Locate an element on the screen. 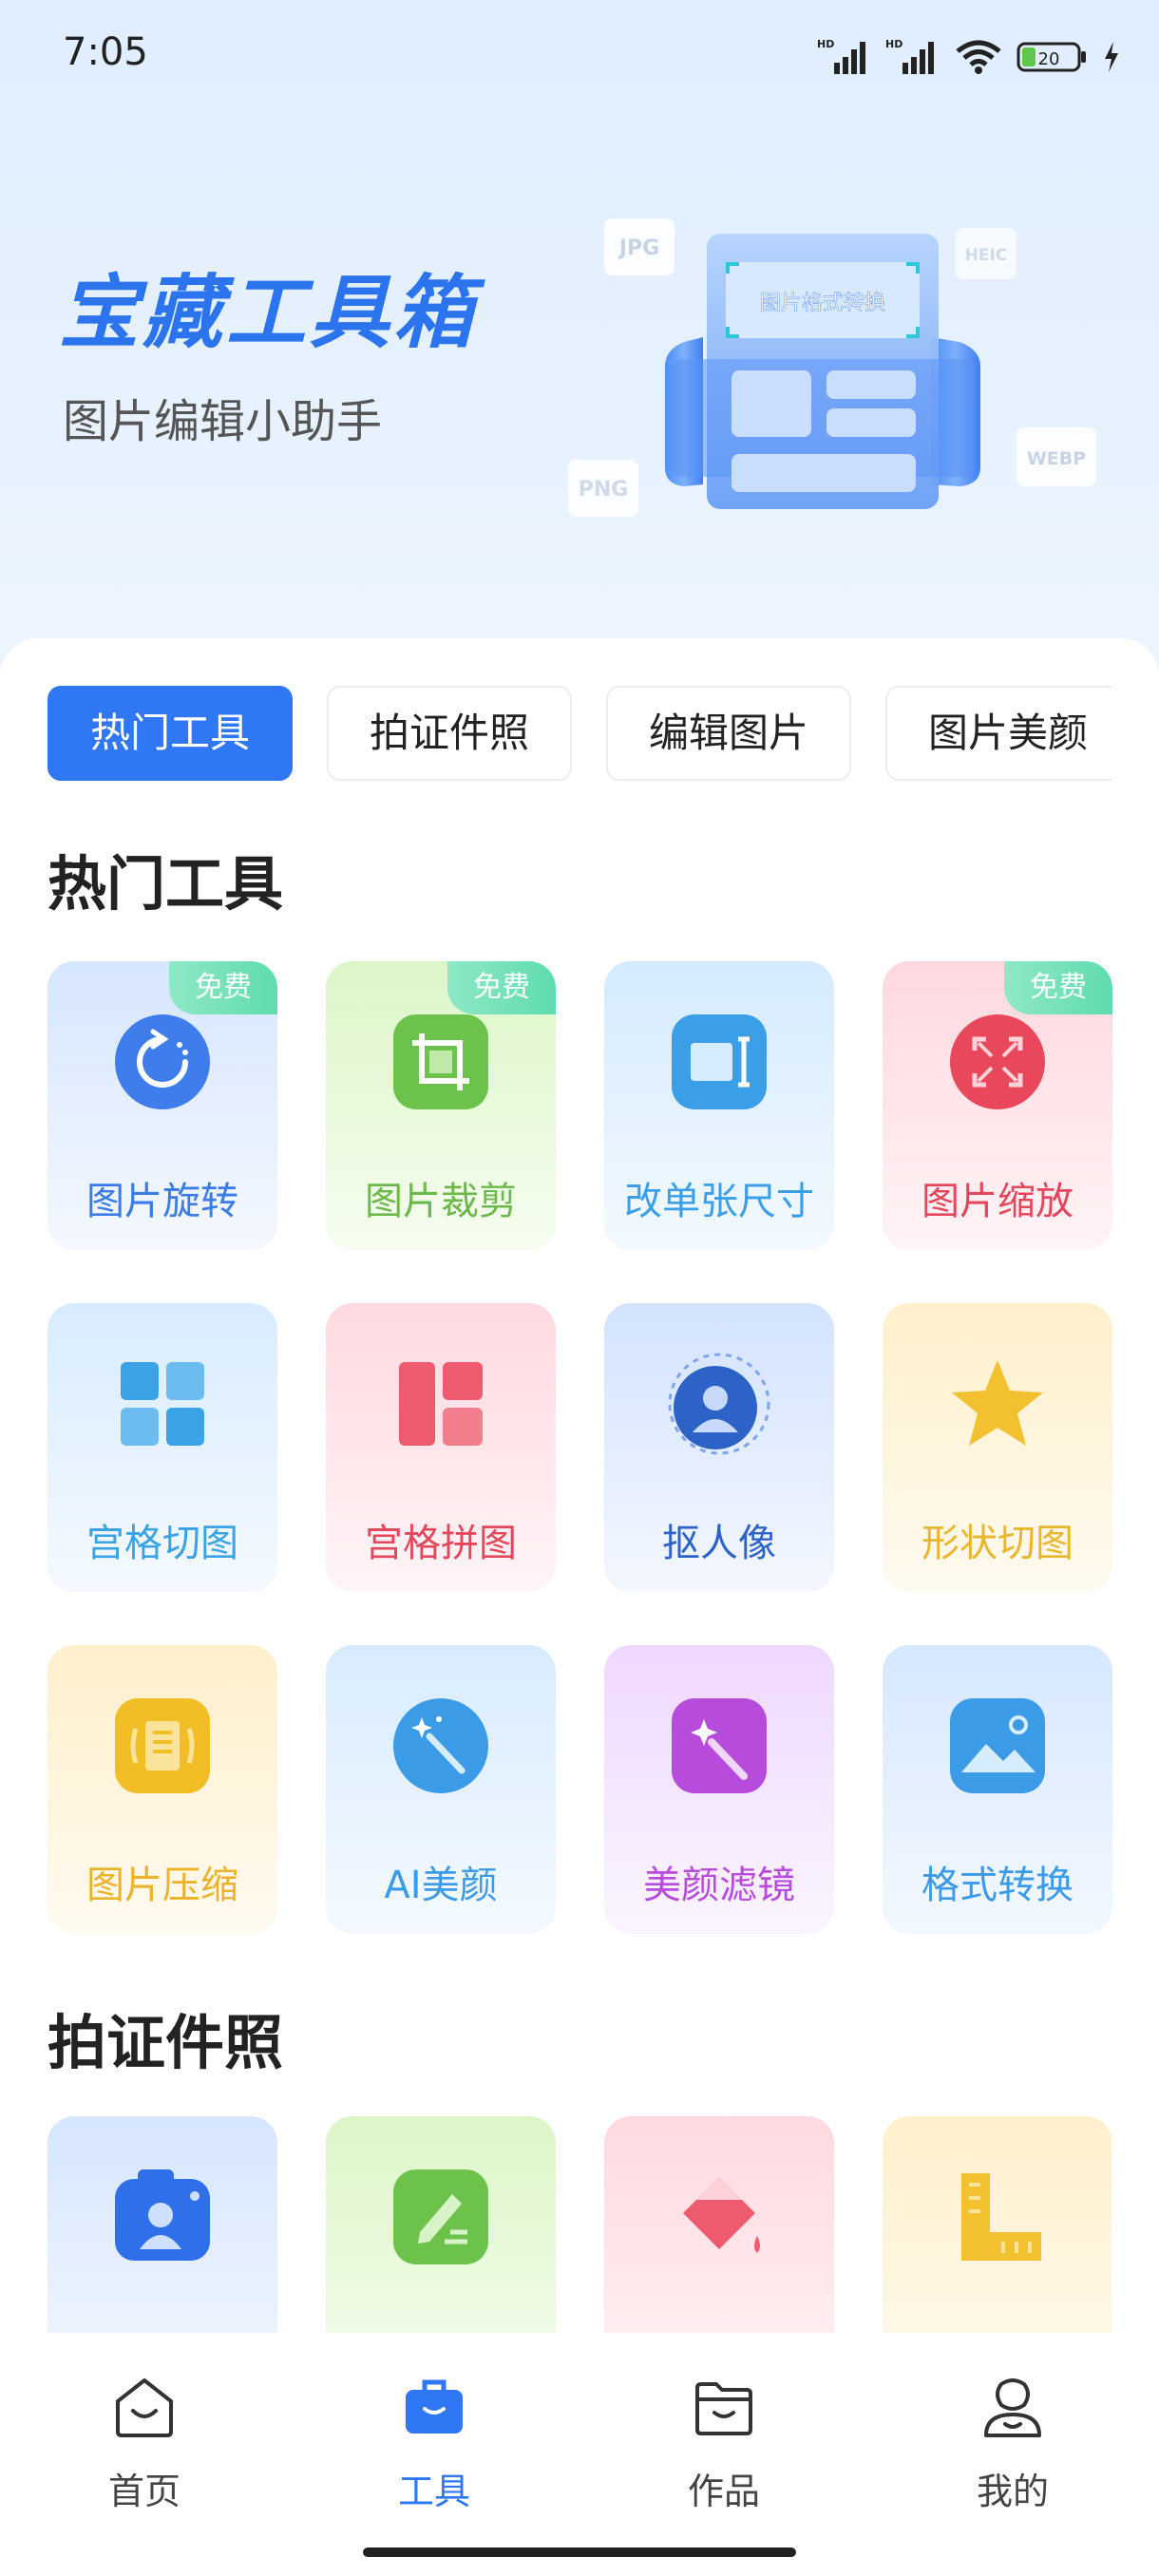 The width and height of the screenshot is (1159, 2576). svg-text: HEIC is located at coordinates (986, 255).